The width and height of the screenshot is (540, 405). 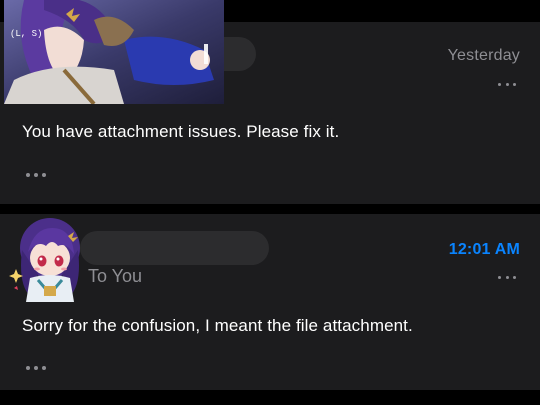 I want to click on recipient-label: To You, so click(x=115, y=276).